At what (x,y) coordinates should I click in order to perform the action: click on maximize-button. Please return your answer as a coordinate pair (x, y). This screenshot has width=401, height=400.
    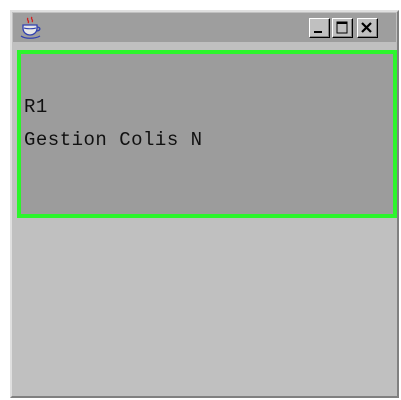
    Looking at the image, I should click on (342, 28).